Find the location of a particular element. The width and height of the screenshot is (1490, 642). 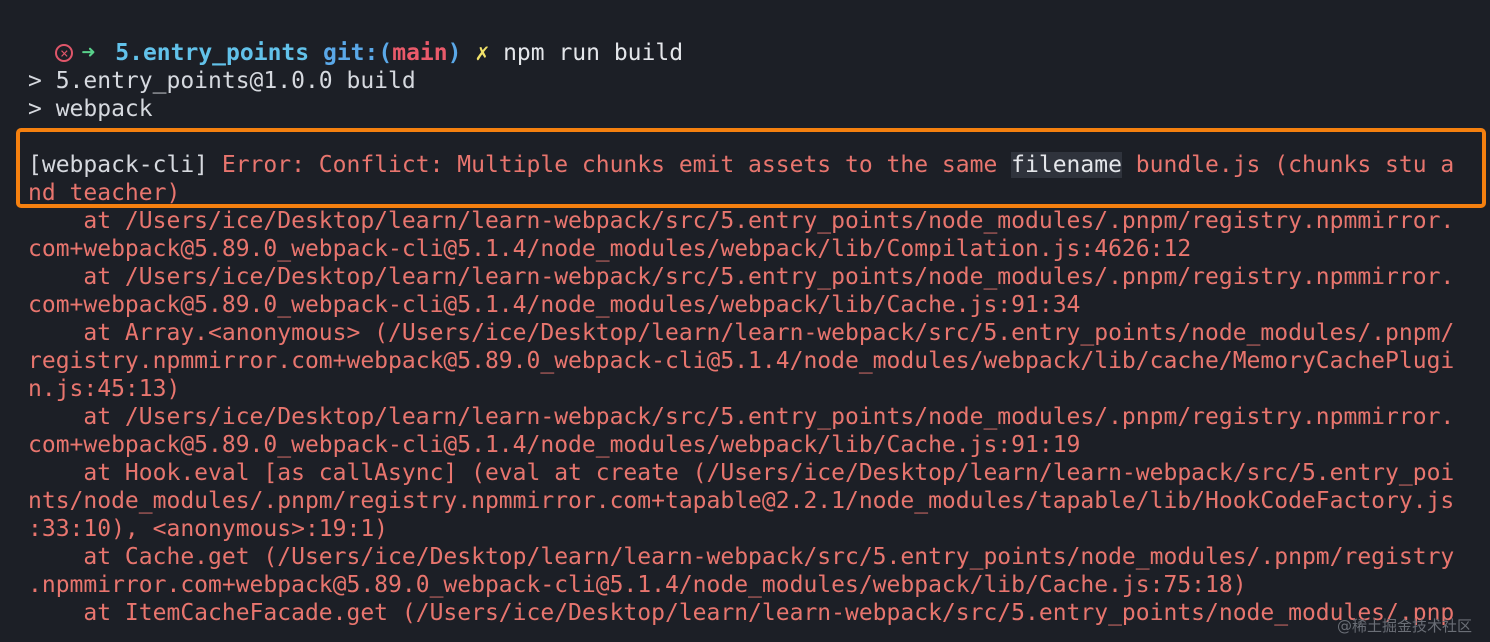

error-line-continued: nd teacher) is located at coordinates (104, 193).